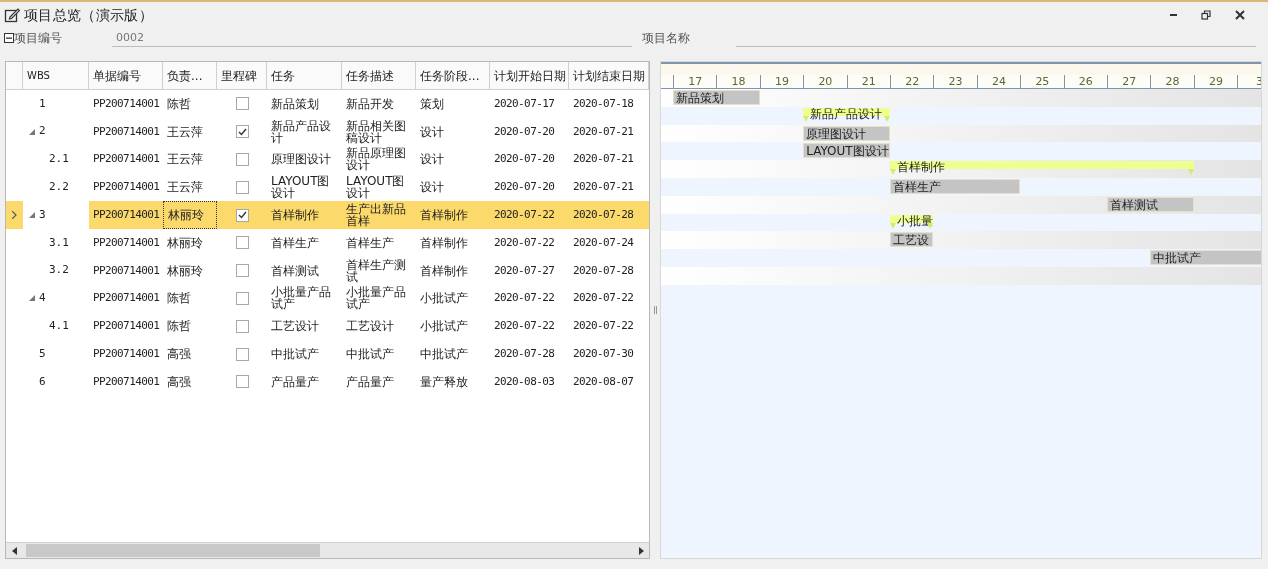  I want to click on column-header: WBS, so click(56, 75).